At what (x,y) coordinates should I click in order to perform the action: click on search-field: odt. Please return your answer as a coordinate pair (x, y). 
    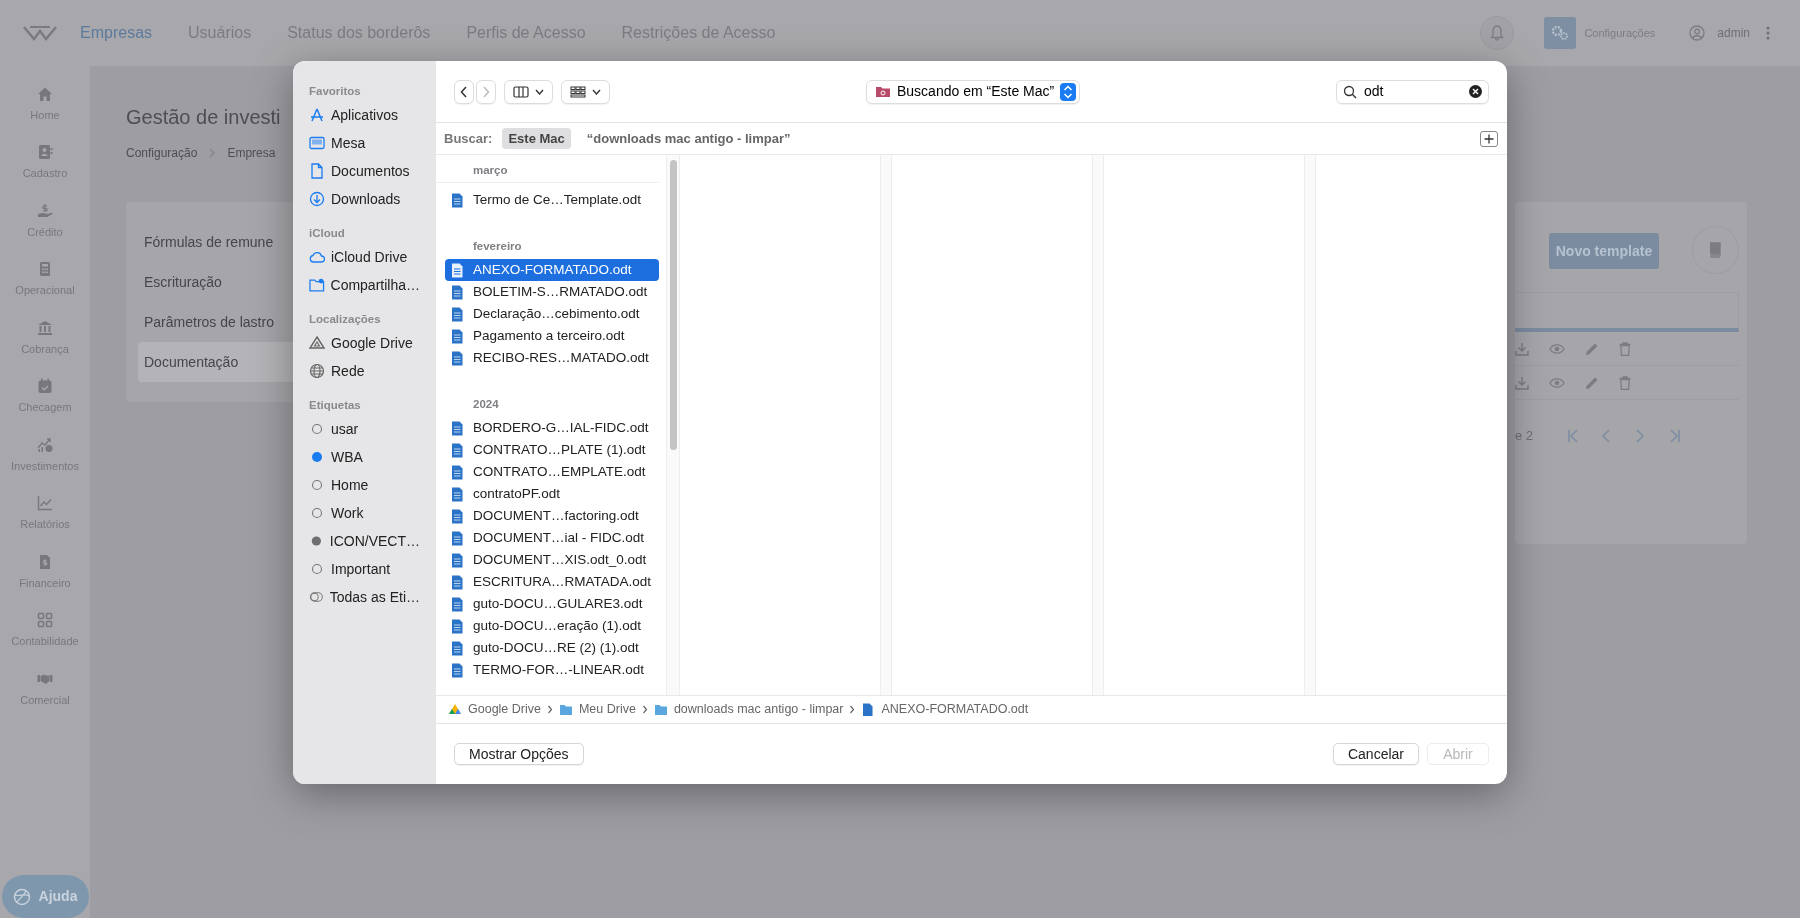
    Looking at the image, I should click on (1412, 91).